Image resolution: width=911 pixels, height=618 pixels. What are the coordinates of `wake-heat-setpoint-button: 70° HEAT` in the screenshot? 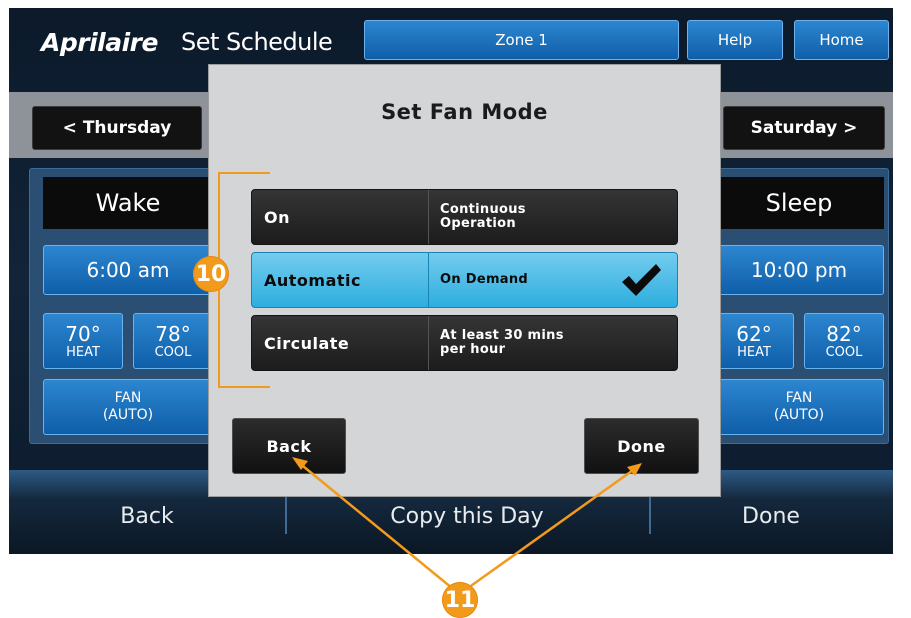 It's located at (83, 341).